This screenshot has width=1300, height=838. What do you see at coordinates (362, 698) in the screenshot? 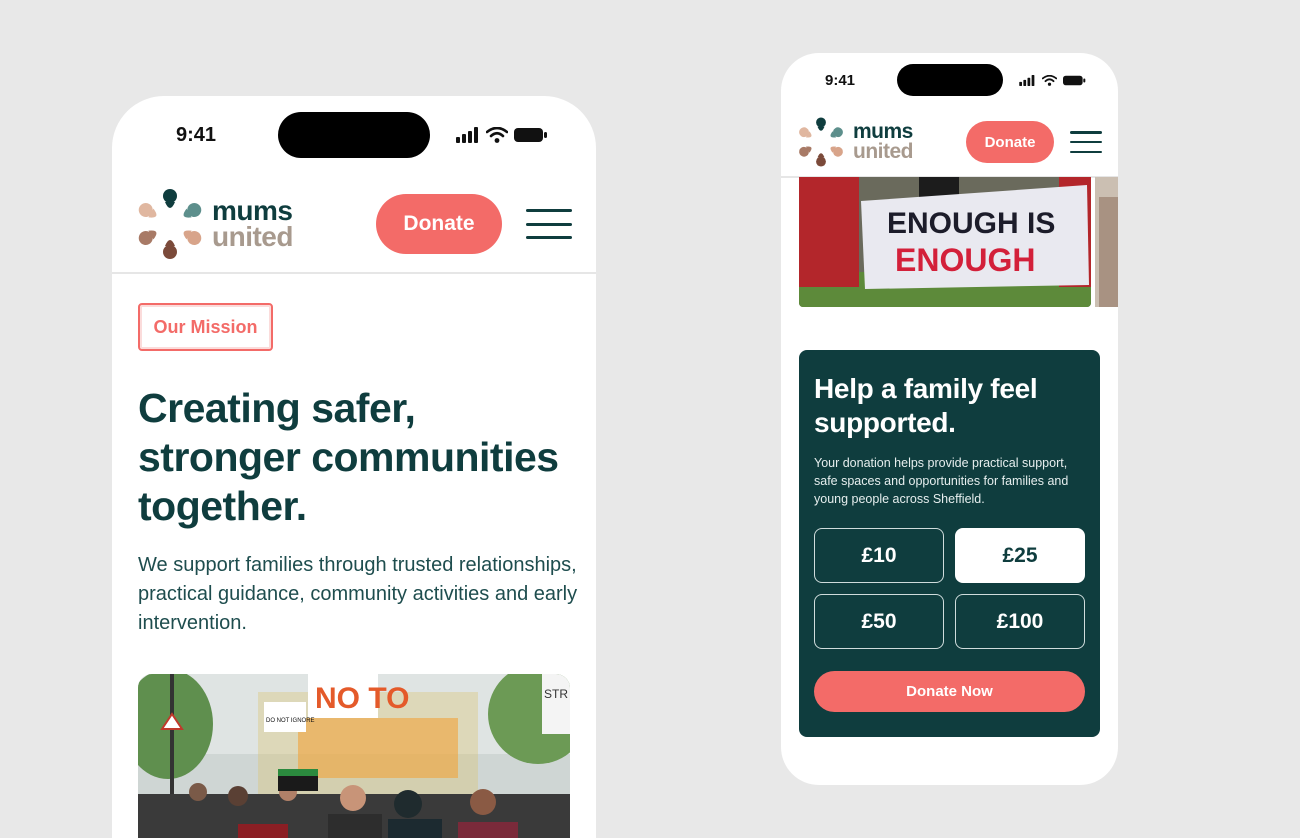
I see `photo-sign-text: NO TO` at bounding box center [362, 698].